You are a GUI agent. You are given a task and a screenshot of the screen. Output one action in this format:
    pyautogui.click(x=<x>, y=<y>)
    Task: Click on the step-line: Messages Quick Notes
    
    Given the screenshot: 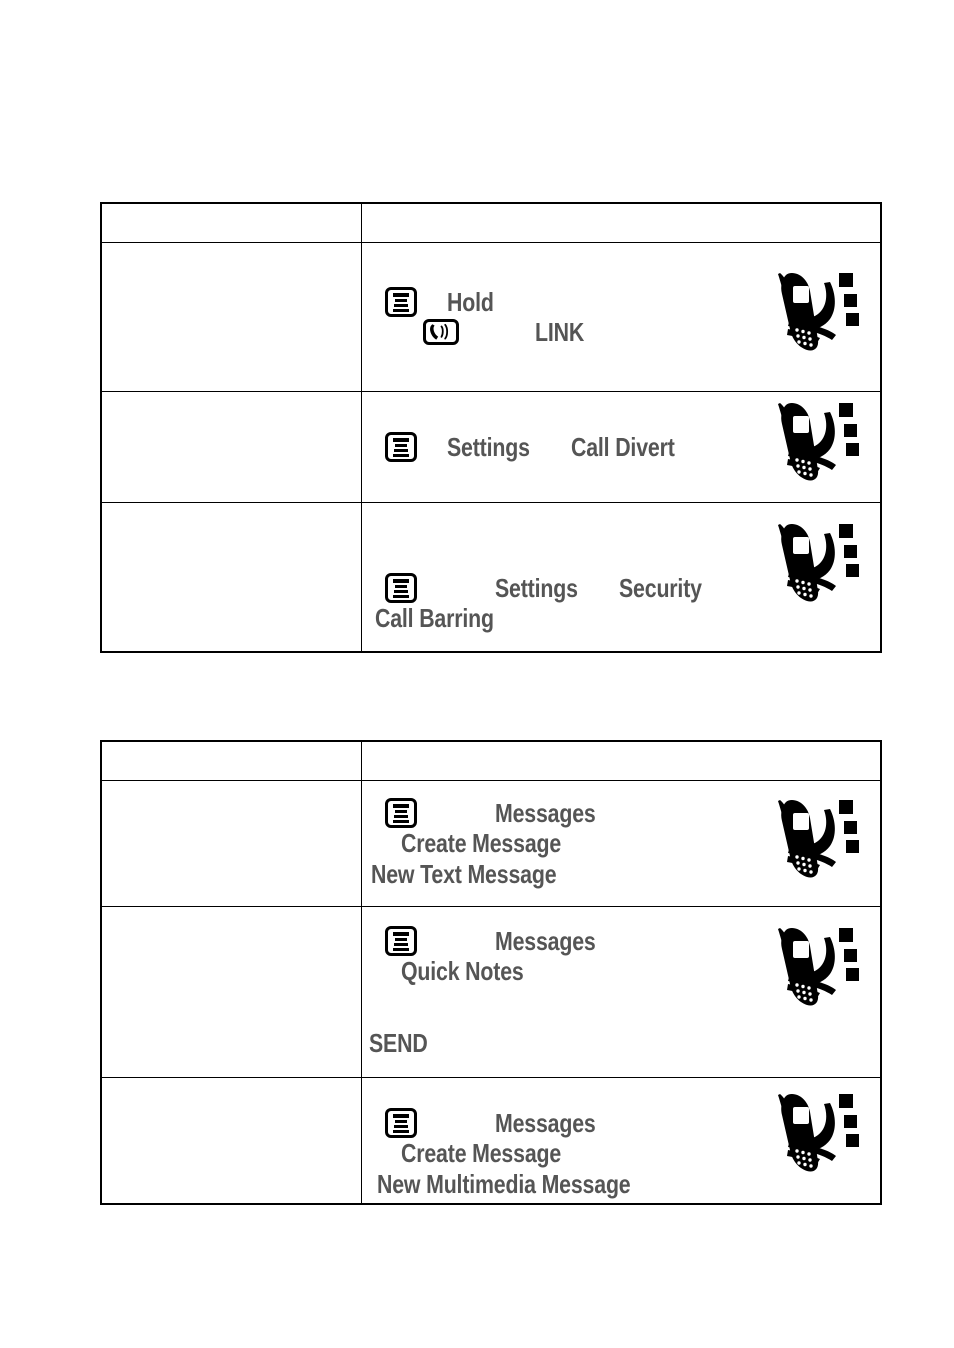 What is the action you would take?
    pyautogui.click(x=573, y=956)
    